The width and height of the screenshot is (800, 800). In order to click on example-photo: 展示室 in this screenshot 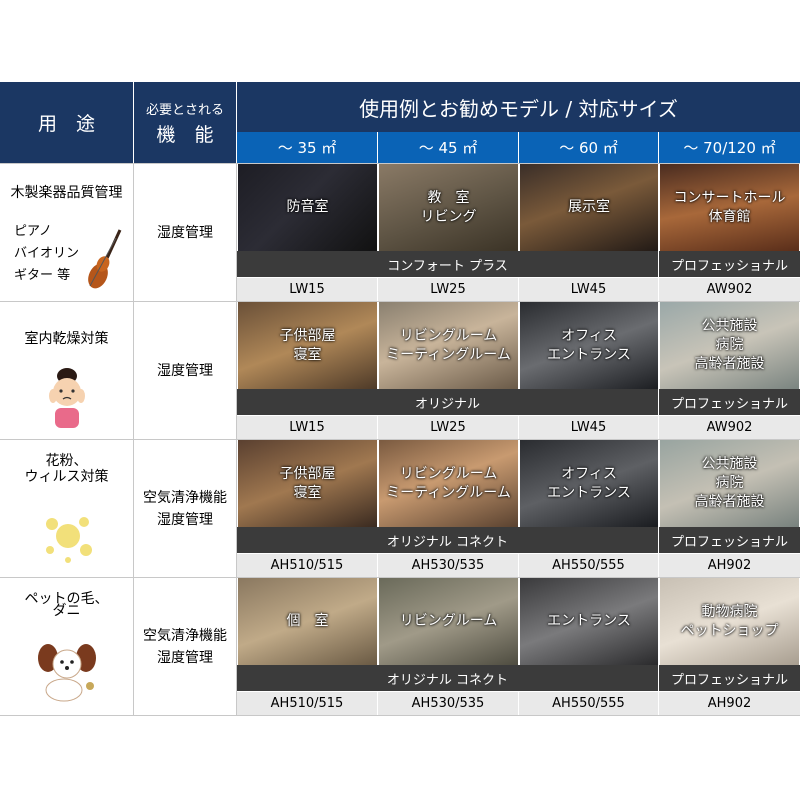, I will do `click(589, 207)`.